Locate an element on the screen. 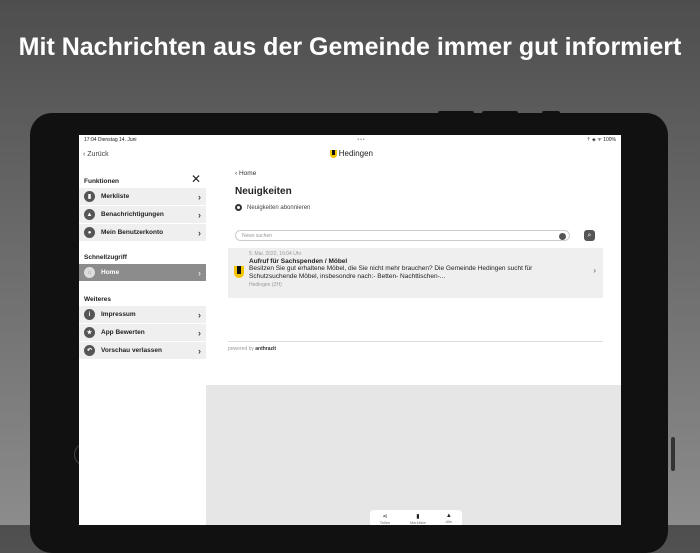 The image size is (700, 553). share-icon: ⋖ is located at coordinates (385, 517).